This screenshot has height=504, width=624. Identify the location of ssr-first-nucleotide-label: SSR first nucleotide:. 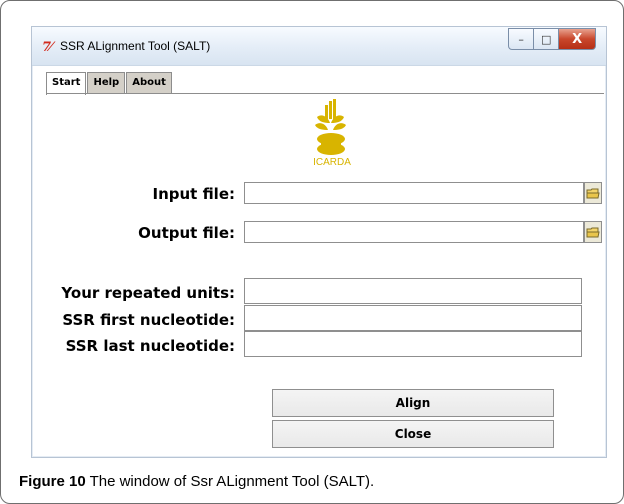
(148, 320).